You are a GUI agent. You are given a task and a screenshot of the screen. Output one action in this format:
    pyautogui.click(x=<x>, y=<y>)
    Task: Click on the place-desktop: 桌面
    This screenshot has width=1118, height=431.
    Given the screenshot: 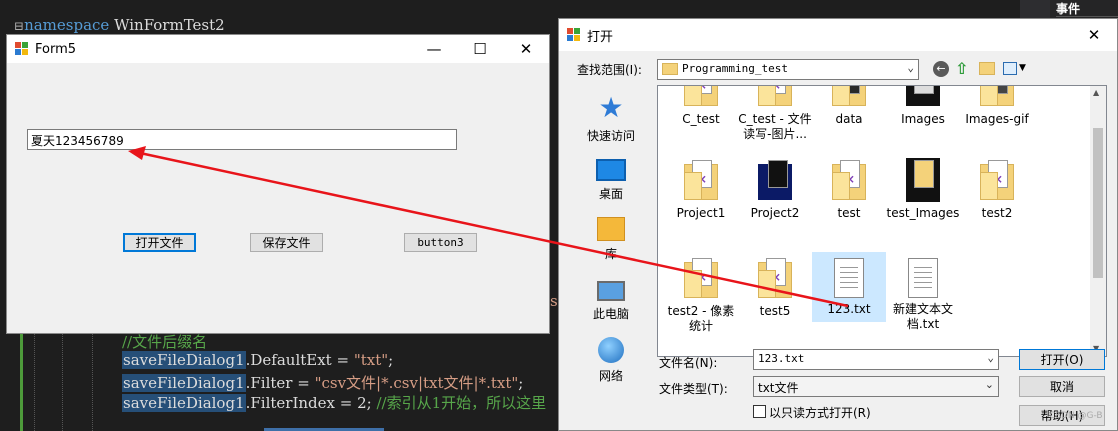 What is the action you would take?
    pyautogui.click(x=611, y=178)
    